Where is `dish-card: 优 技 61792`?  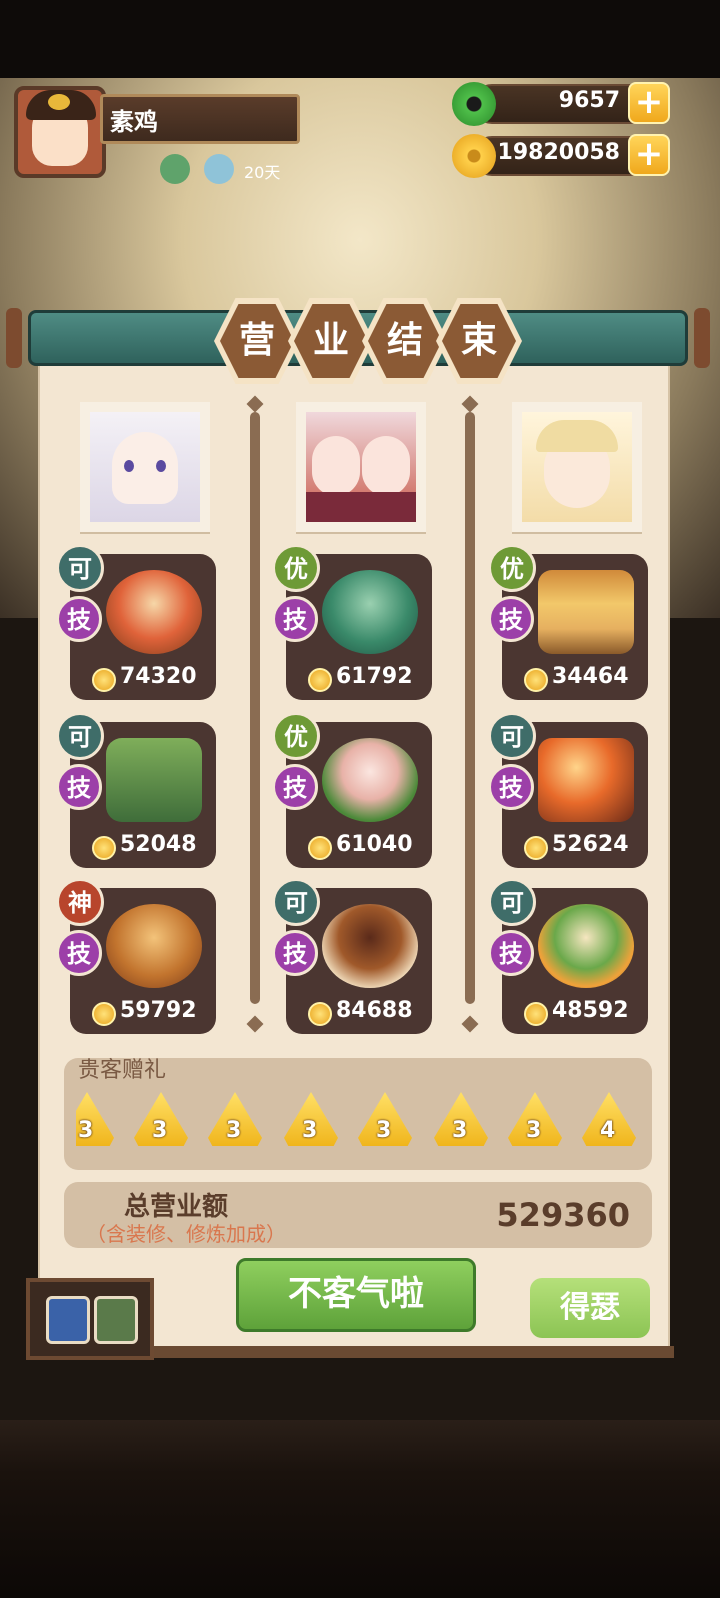
dish-card: 优 技 61792 is located at coordinates (352, 622).